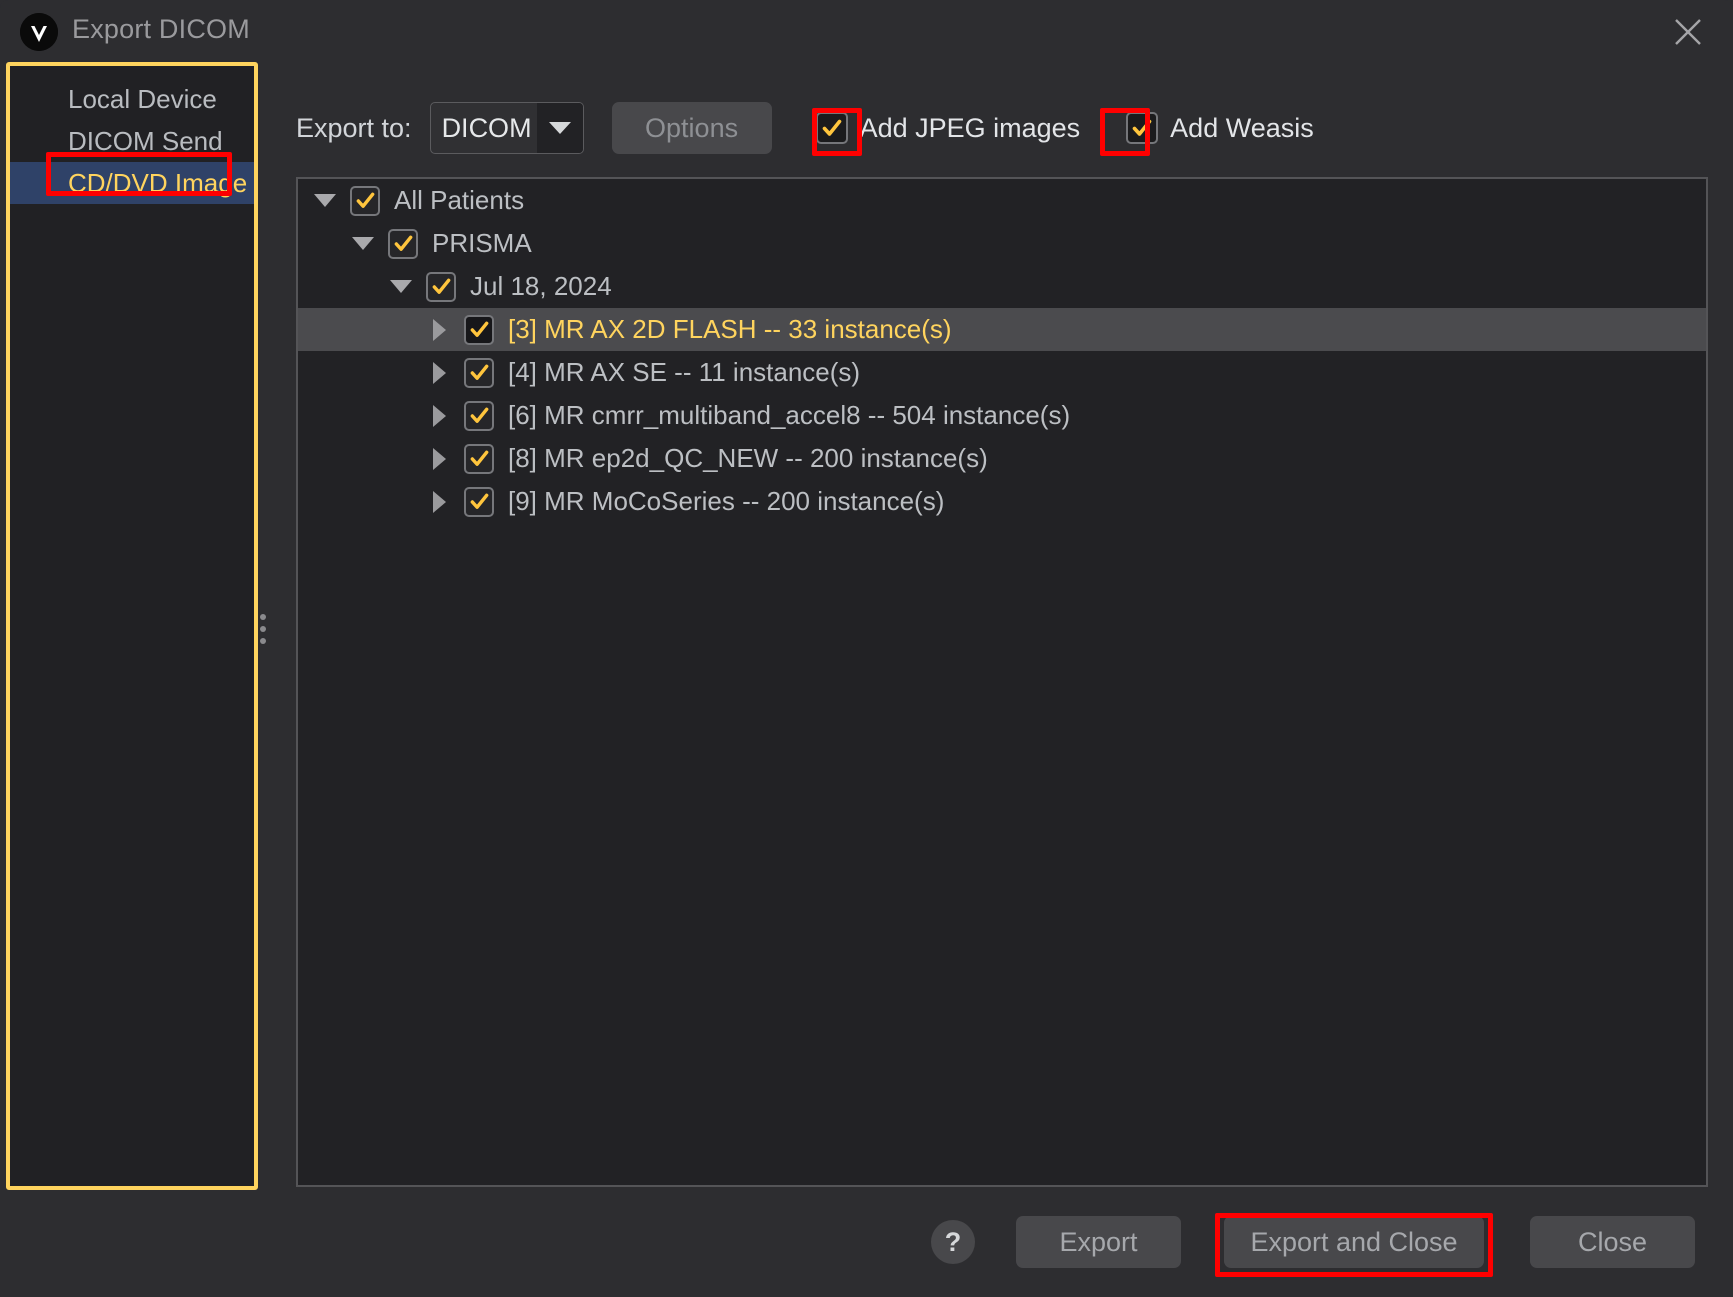 The width and height of the screenshot is (1733, 1297). I want to click on weasis-logo-icon, so click(39, 32).